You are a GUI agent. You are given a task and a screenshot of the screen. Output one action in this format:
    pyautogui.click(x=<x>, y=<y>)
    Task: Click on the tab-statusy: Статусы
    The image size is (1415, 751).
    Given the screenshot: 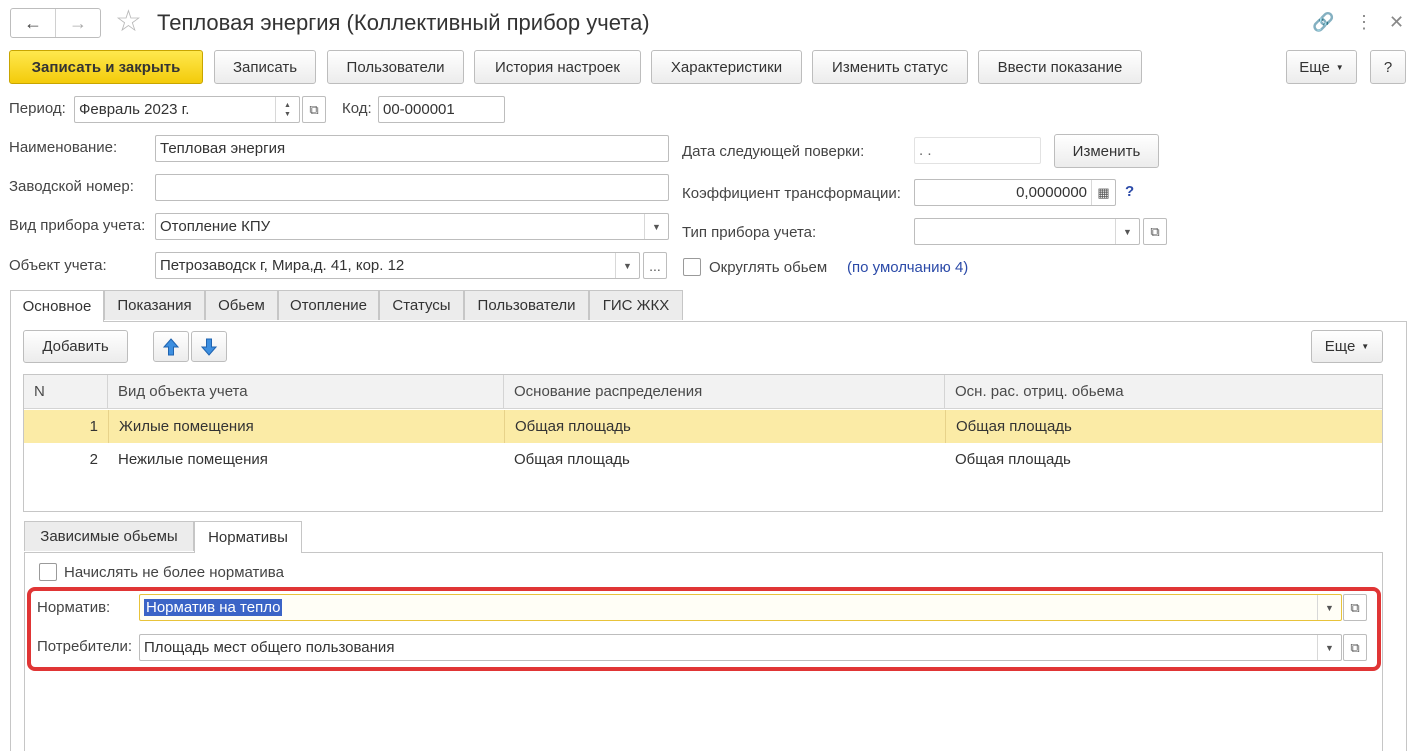 What is the action you would take?
    pyautogui.click(x=421, y=305)
    